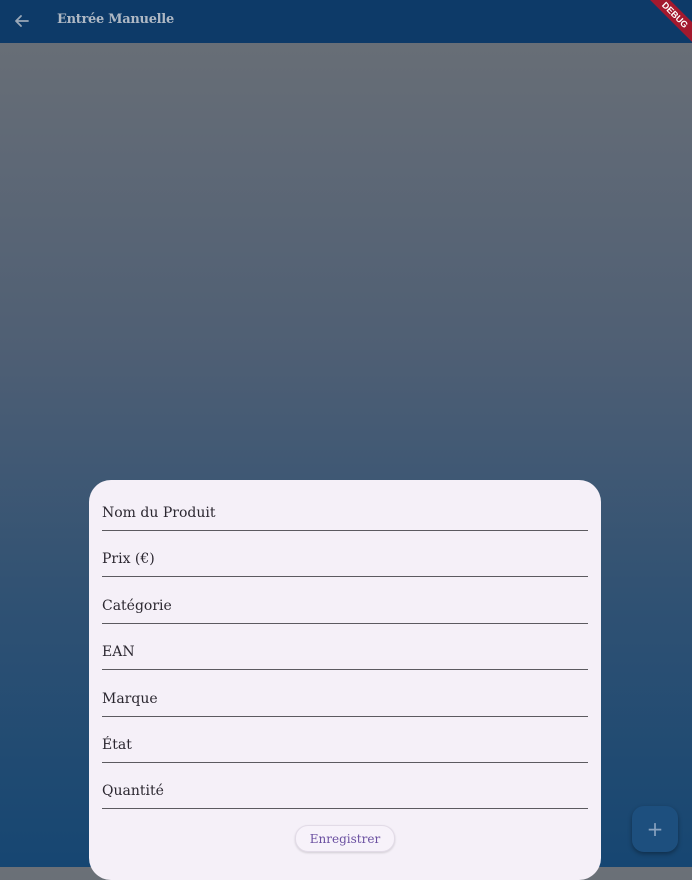  What do you see at coordinates (130, 699) in the screenshot?
I see `brand-label: Marque` at bounding box center [130, 699].